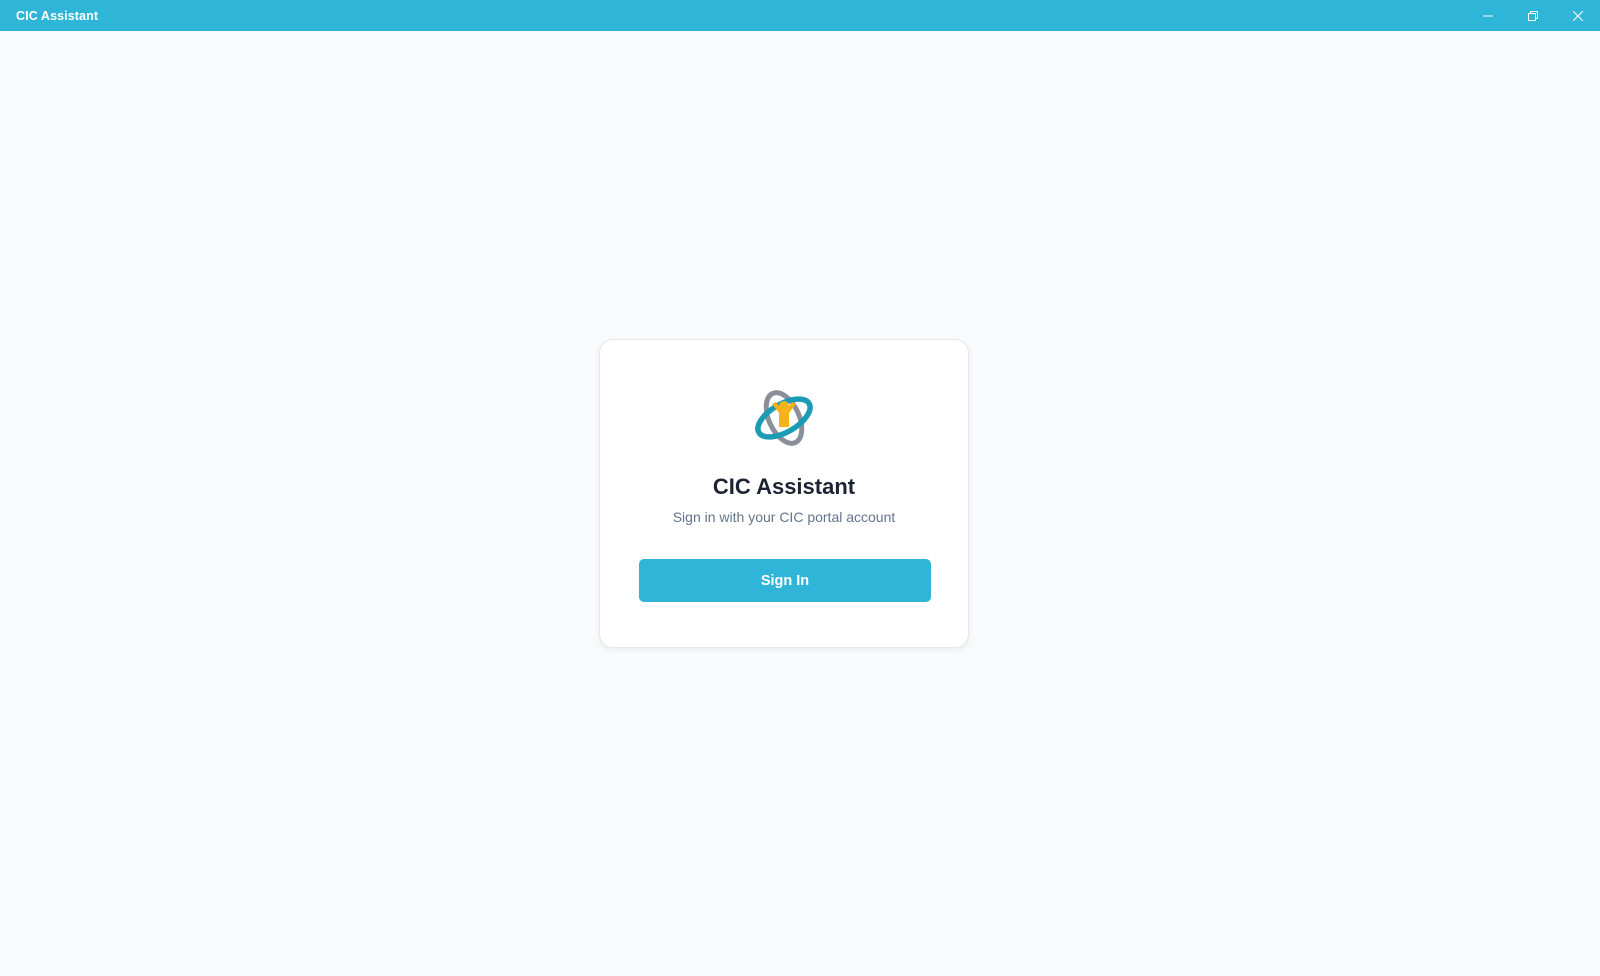  What do you see at coordinates (784, 517) in the screenshot?
I see `sign-in-subtitle: Sign in with your CIC portal account` at bounding box center [784, 517].